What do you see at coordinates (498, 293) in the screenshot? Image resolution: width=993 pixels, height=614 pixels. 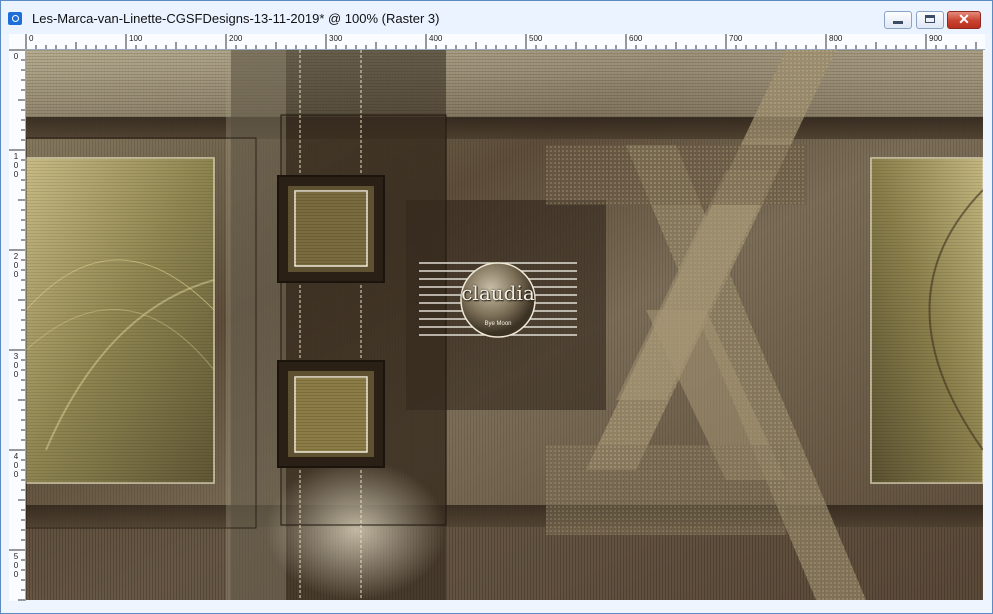 I see `watermark-text: claudia` at bounding box center [498, 293].